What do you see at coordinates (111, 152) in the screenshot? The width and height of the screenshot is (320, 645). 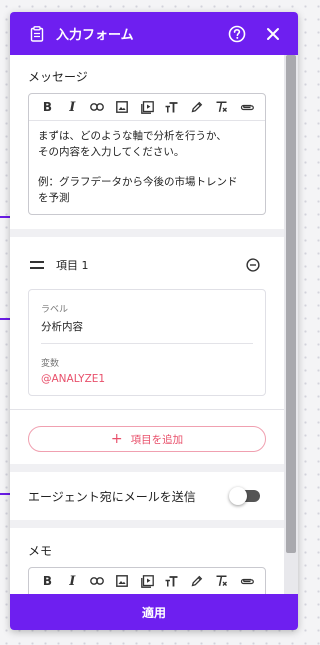 I see `message-line: その内容を入力してください。` at bounding box center [111, 152].